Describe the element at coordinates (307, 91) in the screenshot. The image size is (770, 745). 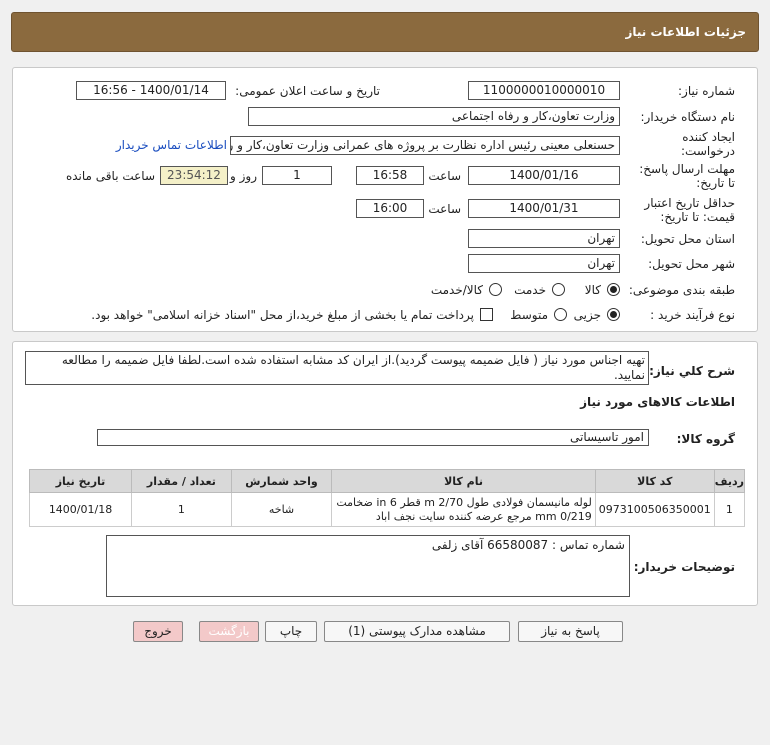
I see `announce-label: تاریخ و ساعت اعلان عمومی:` at that location.